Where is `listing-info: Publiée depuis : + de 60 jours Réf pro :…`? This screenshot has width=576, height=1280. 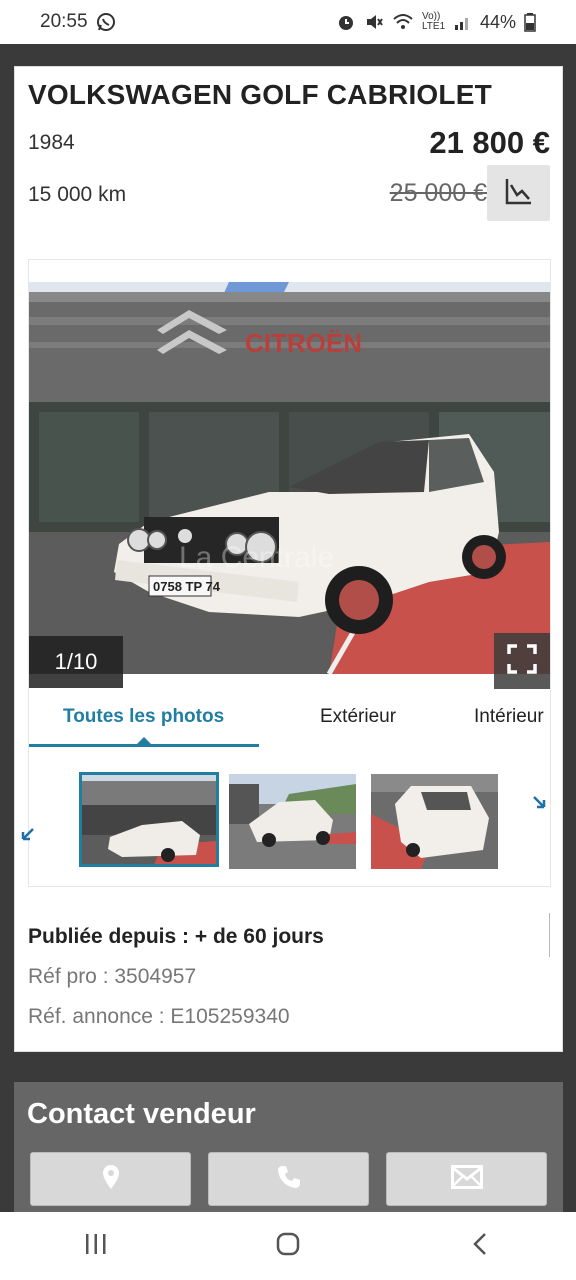
listing-info: Publiée depuis : + de 60 jours Réf pro :… is located at coordinates (176, 977).